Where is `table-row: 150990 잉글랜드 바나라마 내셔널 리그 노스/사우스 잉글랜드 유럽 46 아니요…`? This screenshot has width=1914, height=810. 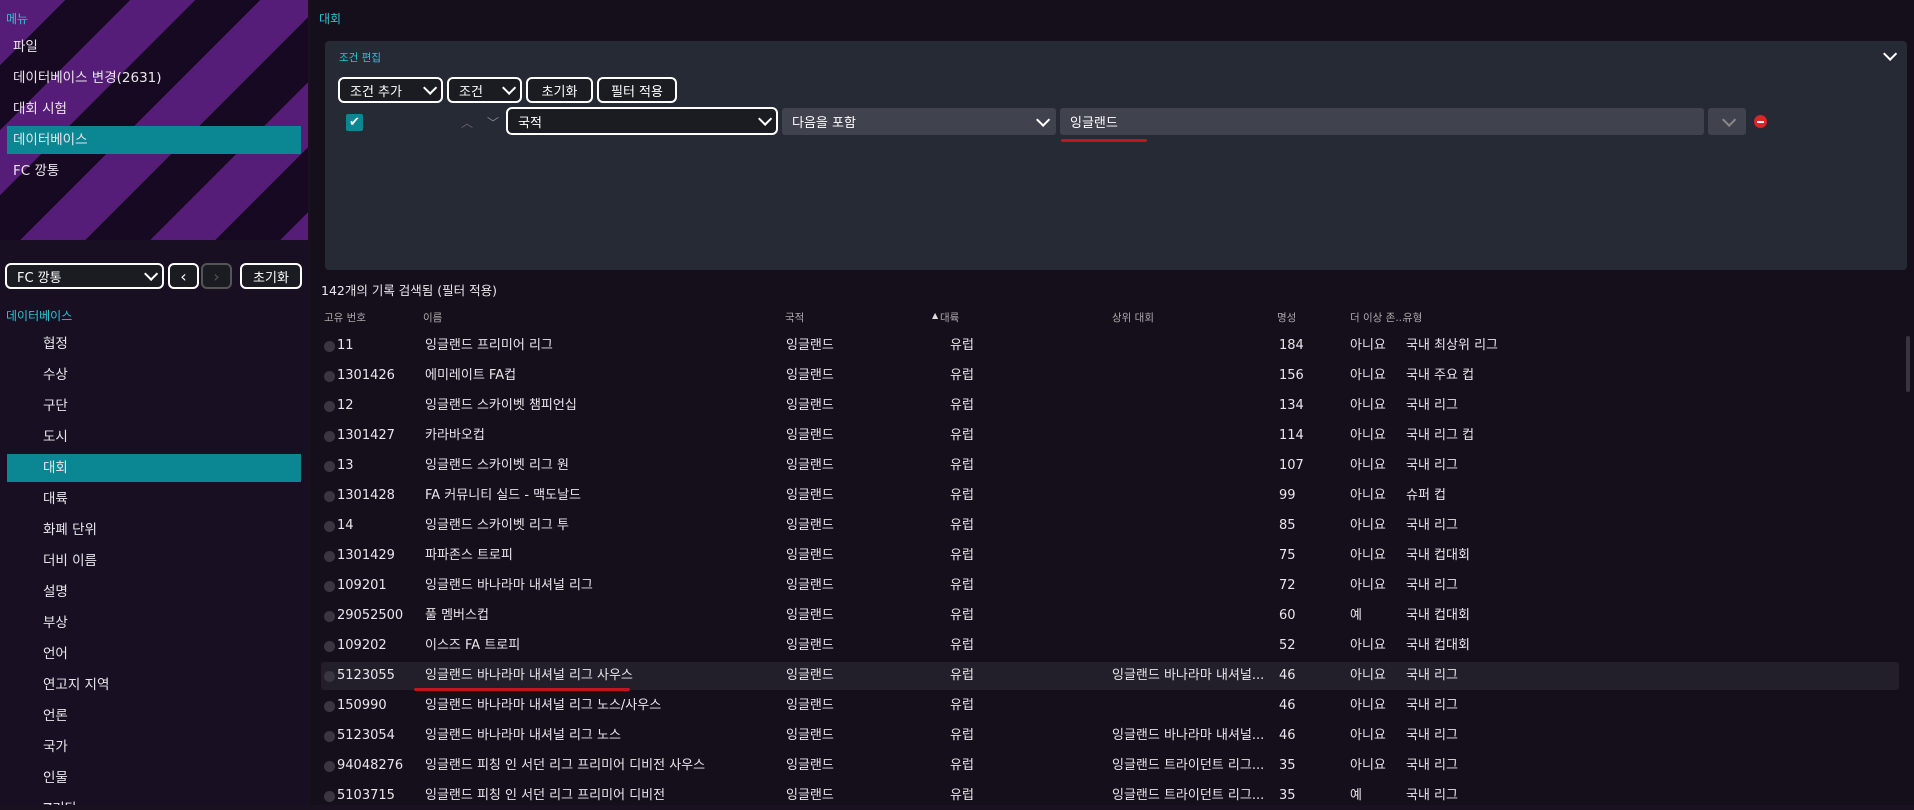
table-row: 150990 잉글랜드 바나라마 내셔널 리그 노스/사우스 잉글랜드 유럽 46 아니요… is located at coordinates (1110, 706).